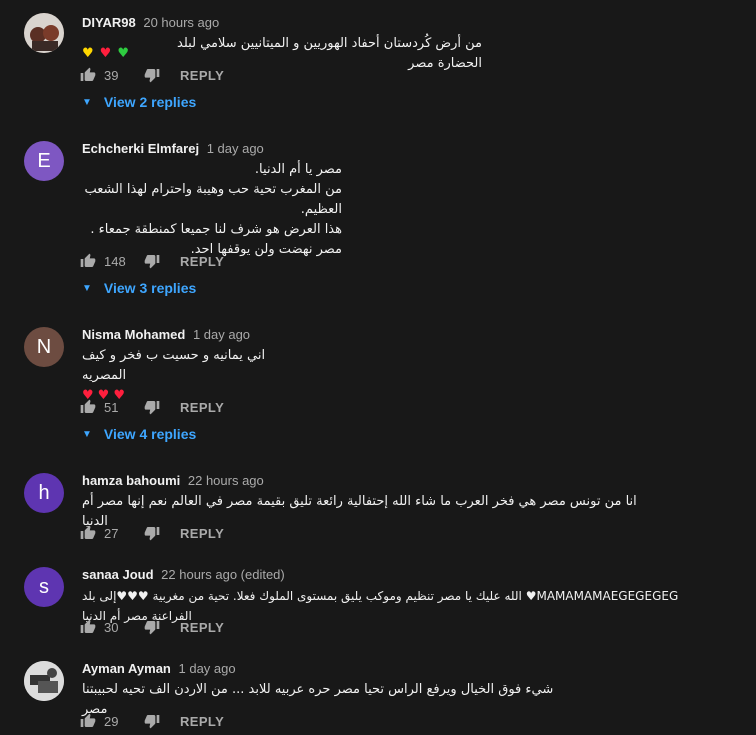 The width and height of the screenshot is (756, 735). I want to click on like-count: 39, so click(111, 75).